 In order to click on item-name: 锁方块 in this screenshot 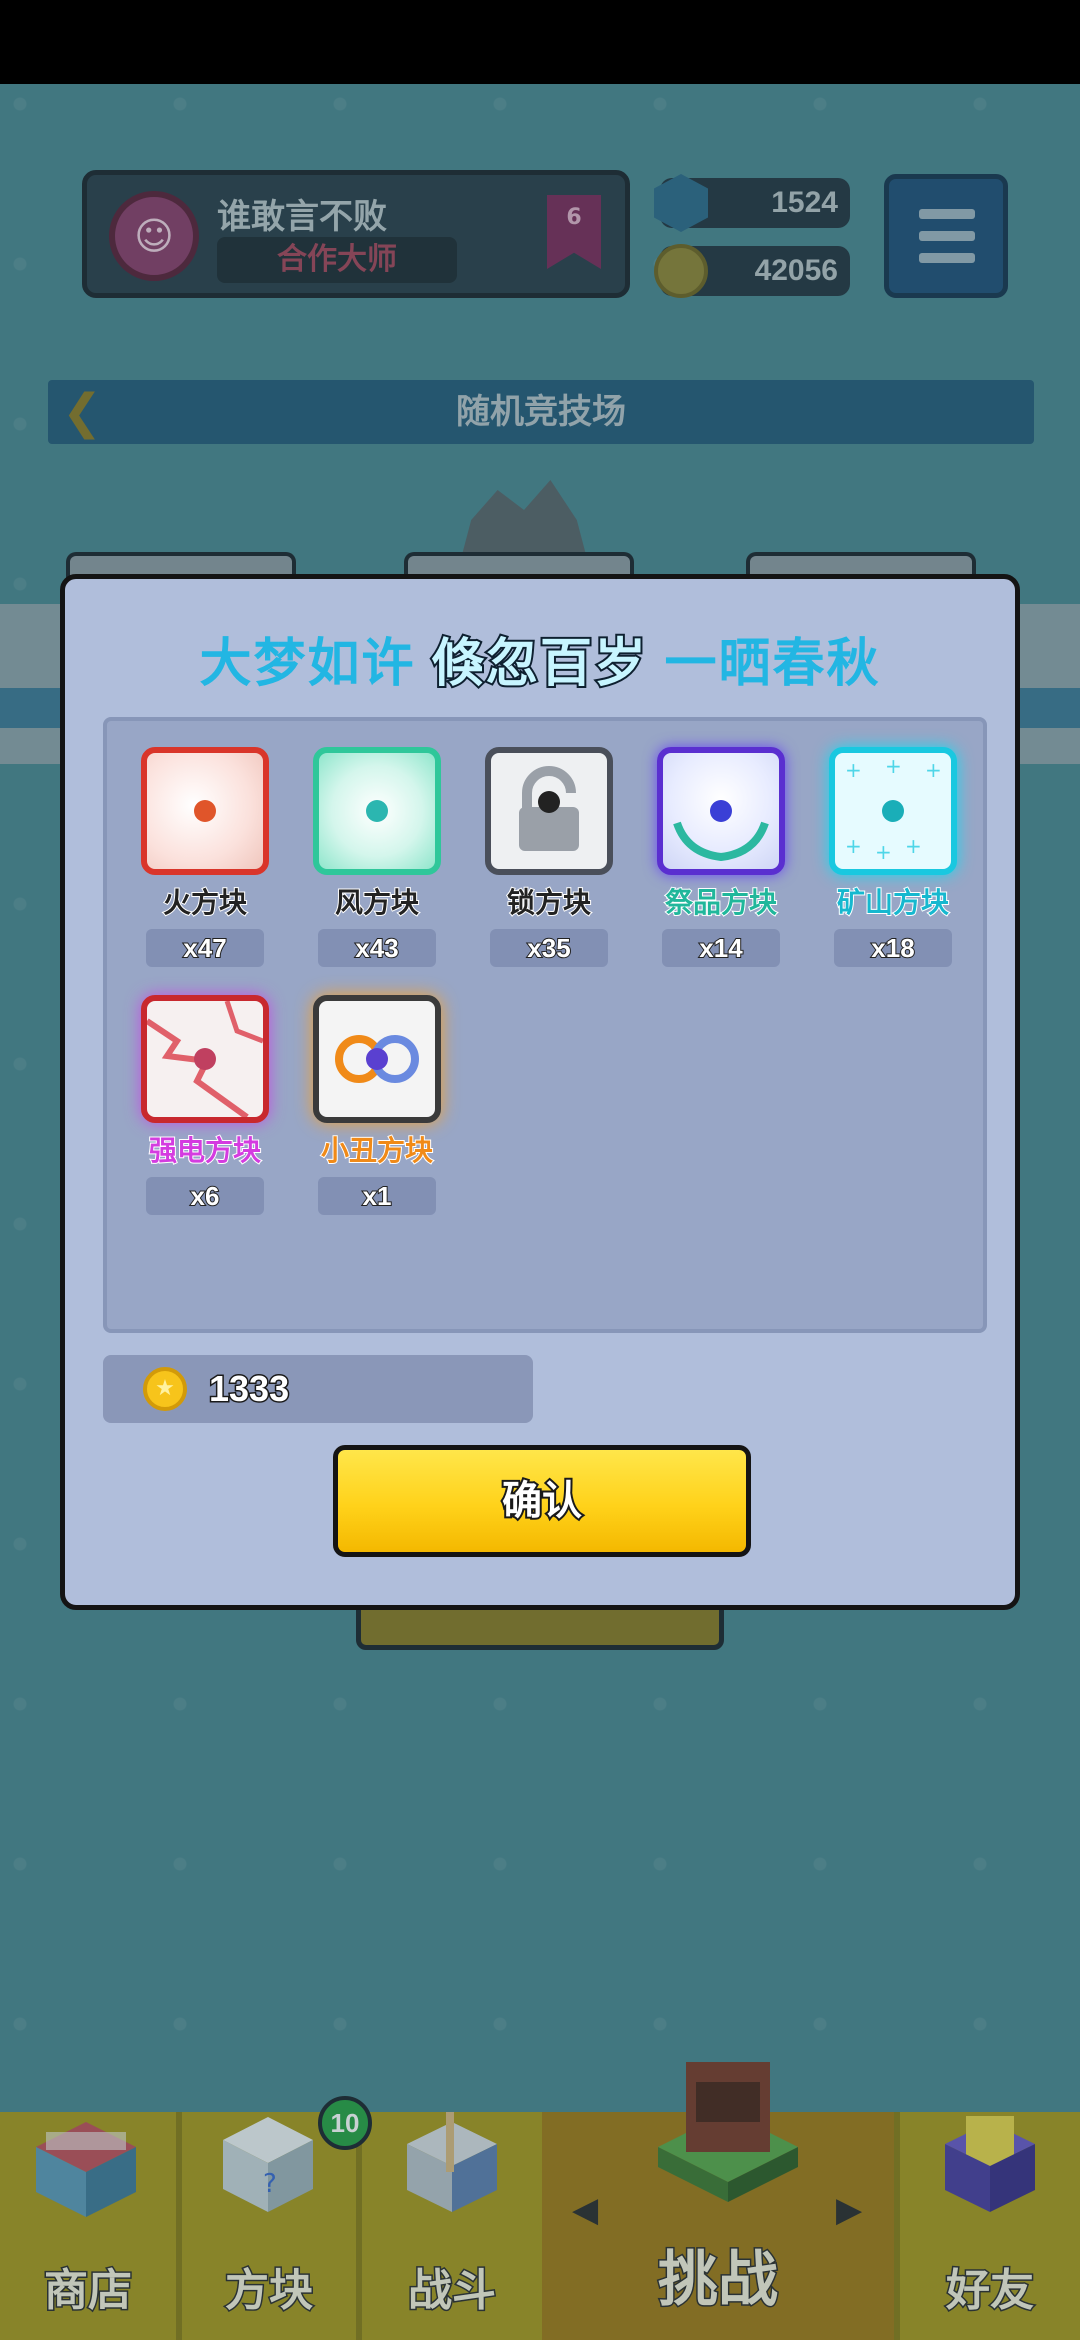, I will do `click(549, 902)`.